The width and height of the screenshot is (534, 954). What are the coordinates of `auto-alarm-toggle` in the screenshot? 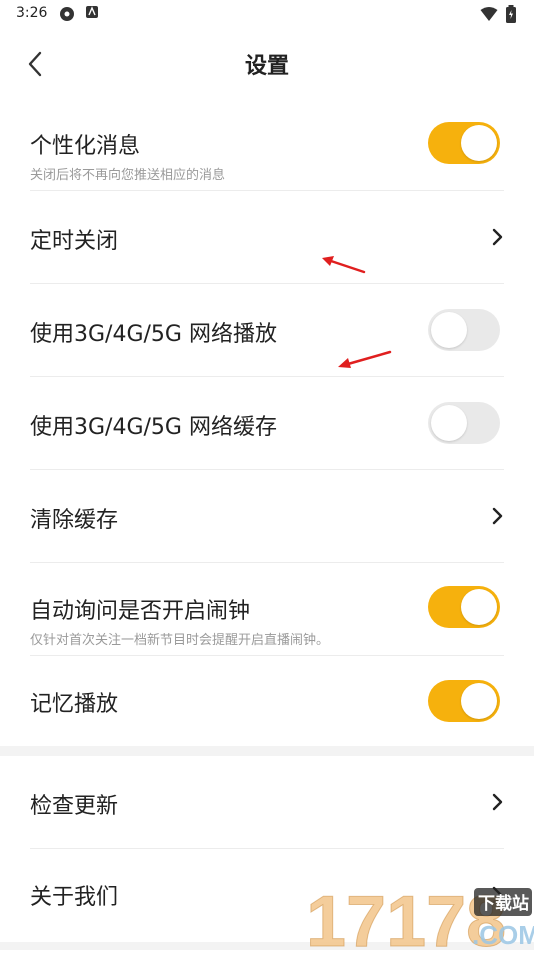 It's located at (464, 607).